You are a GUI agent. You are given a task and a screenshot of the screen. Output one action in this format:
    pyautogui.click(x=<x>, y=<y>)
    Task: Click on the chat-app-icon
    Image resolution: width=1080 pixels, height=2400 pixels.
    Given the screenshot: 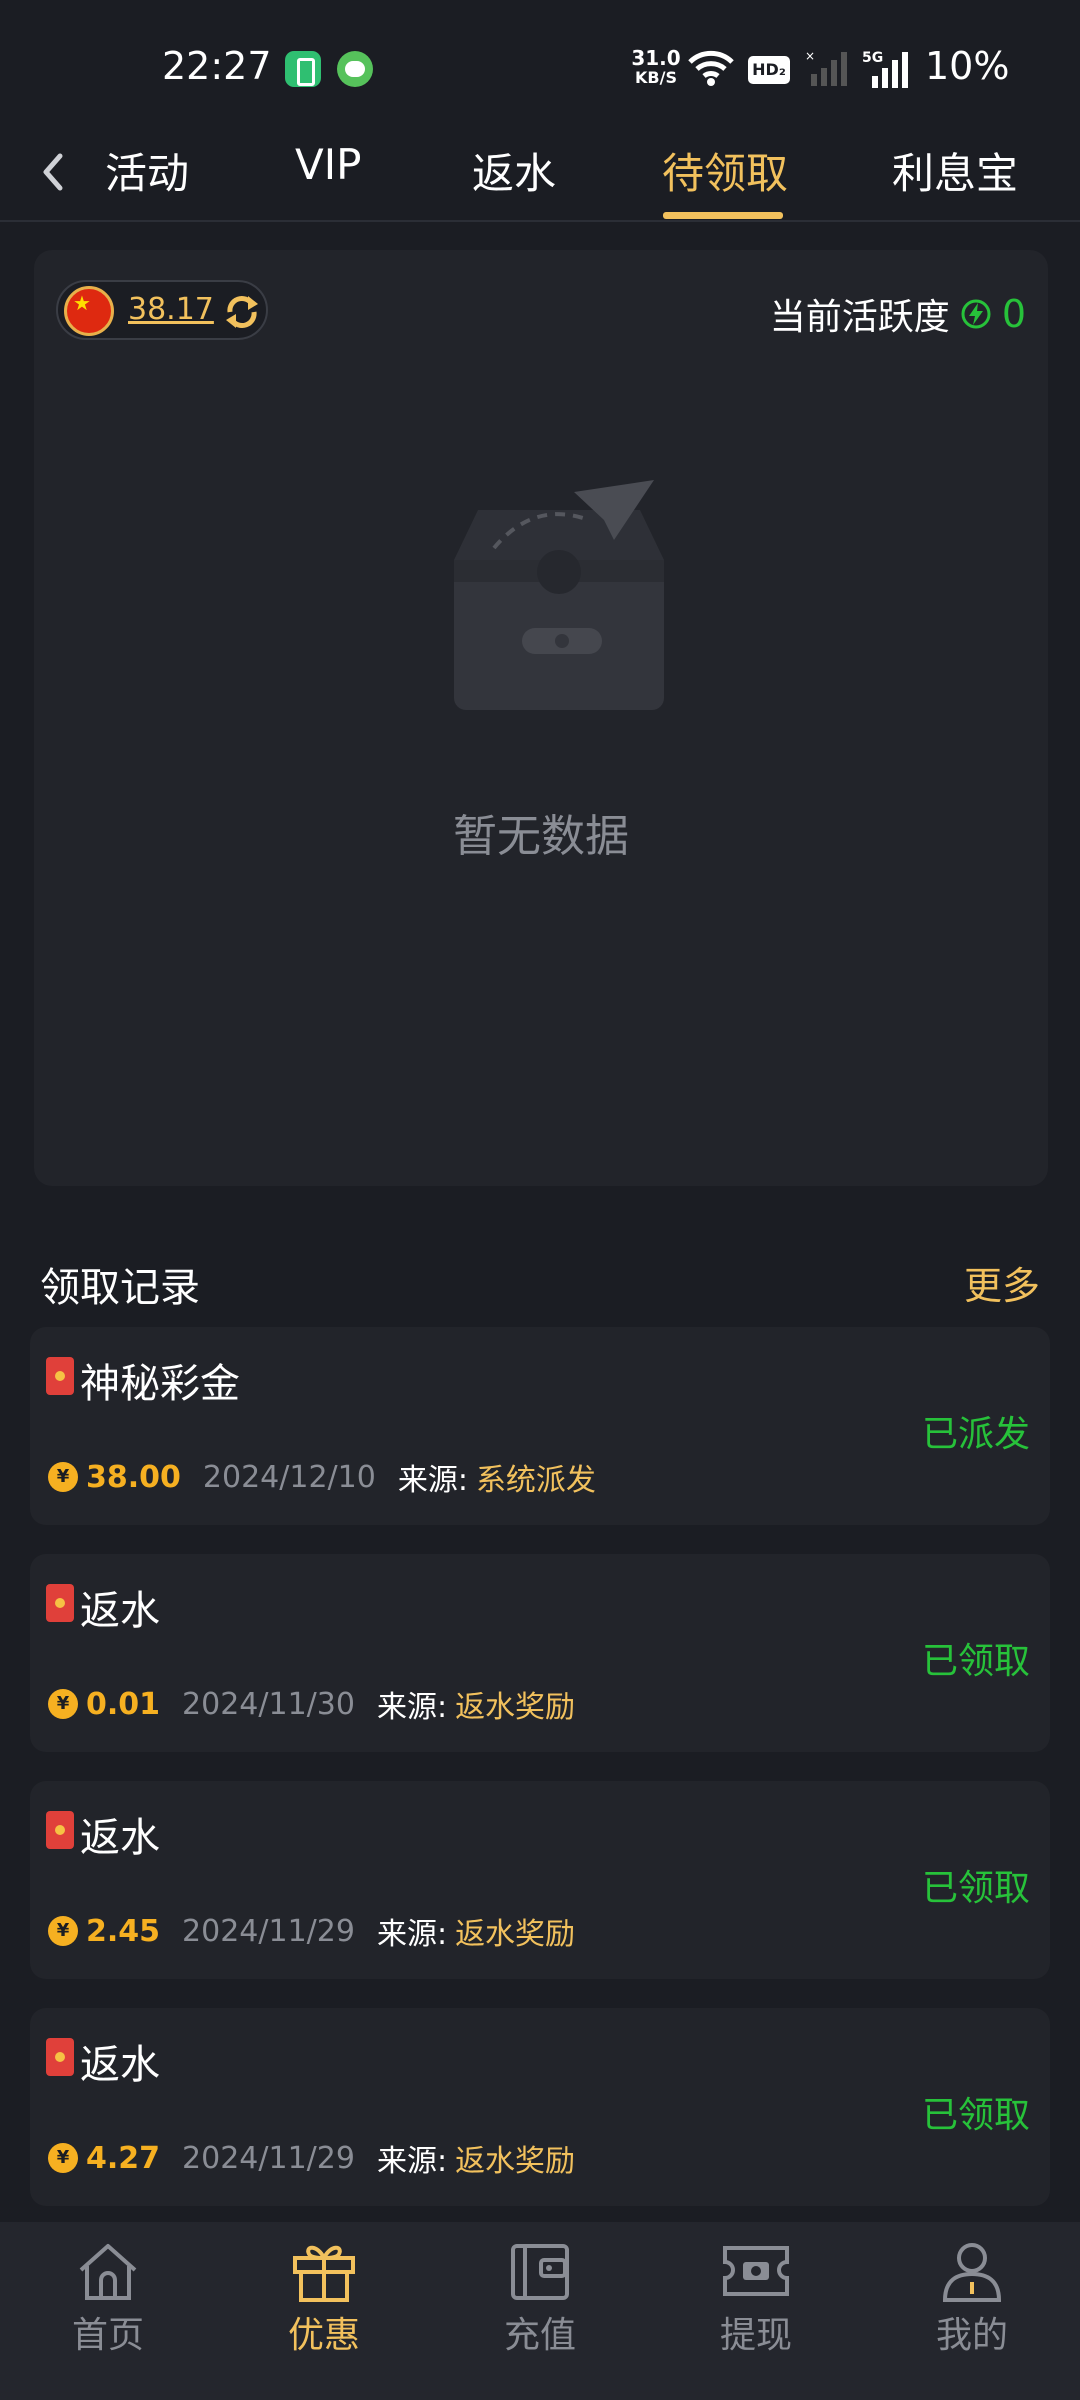 What is the action you would take?
    pyautogui.click(x=355, y=69)
    